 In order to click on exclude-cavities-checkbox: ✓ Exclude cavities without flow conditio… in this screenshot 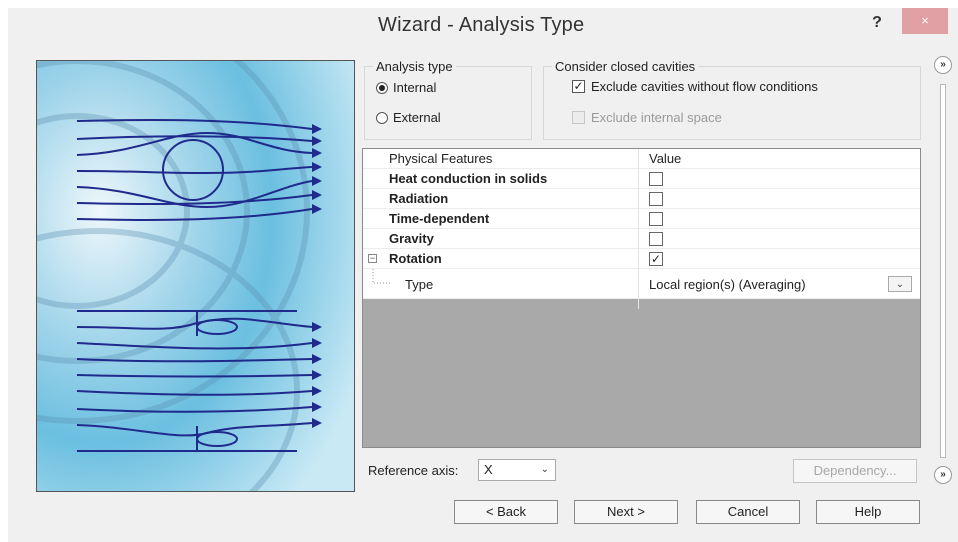, I will do `click(695, 86)`.